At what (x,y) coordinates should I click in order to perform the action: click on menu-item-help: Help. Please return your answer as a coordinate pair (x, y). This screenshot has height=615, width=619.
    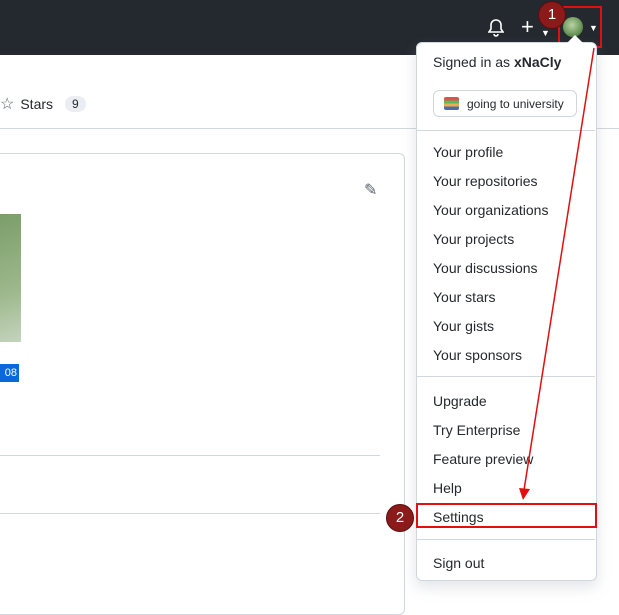
    Looking at the image, I should click on (447, 488).